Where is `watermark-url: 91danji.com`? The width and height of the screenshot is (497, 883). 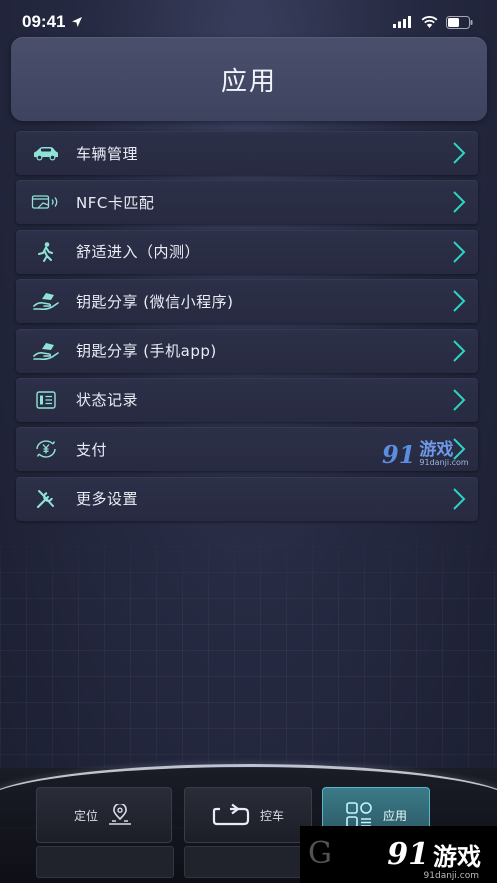 watermark-url: 91danji.com is located at coordinates (444, 462).